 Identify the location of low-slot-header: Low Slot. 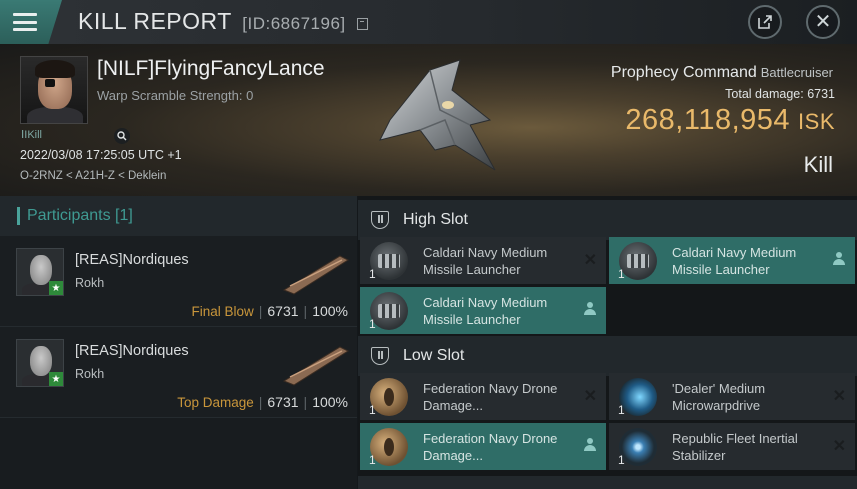
(607, 356).